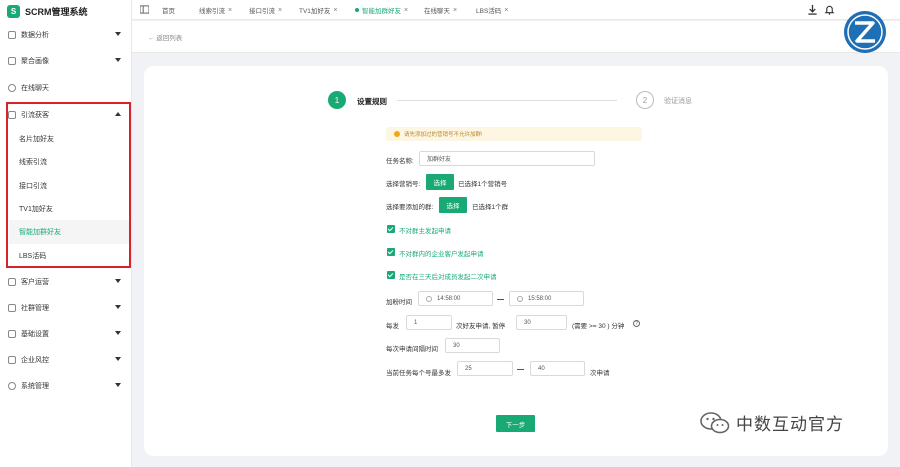 The height and width of the screenshot is (467, 900). What do you see at coordinates (516, 37) in the screenshot?
I see `page-header: ← 返回列表` at bounding box center [516, 37].